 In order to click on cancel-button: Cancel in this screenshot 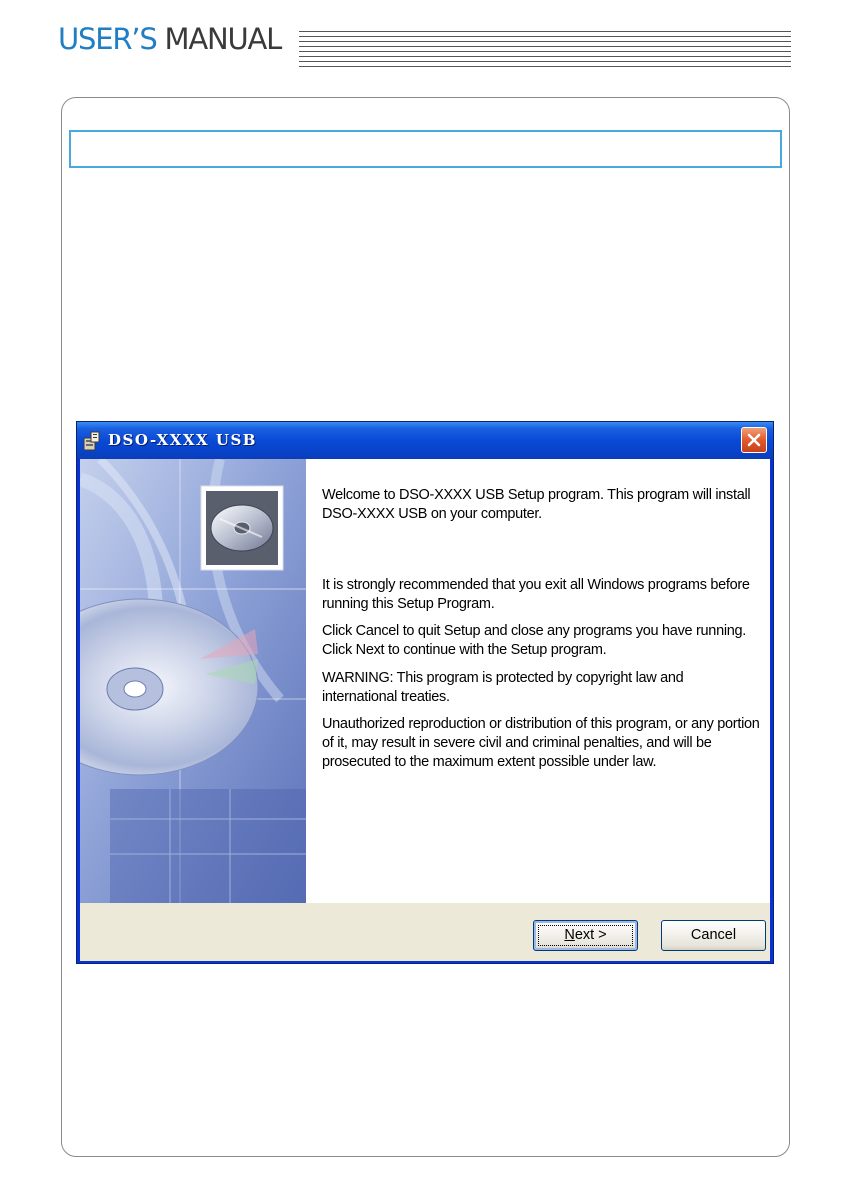, I will do `click(713, 935)`.